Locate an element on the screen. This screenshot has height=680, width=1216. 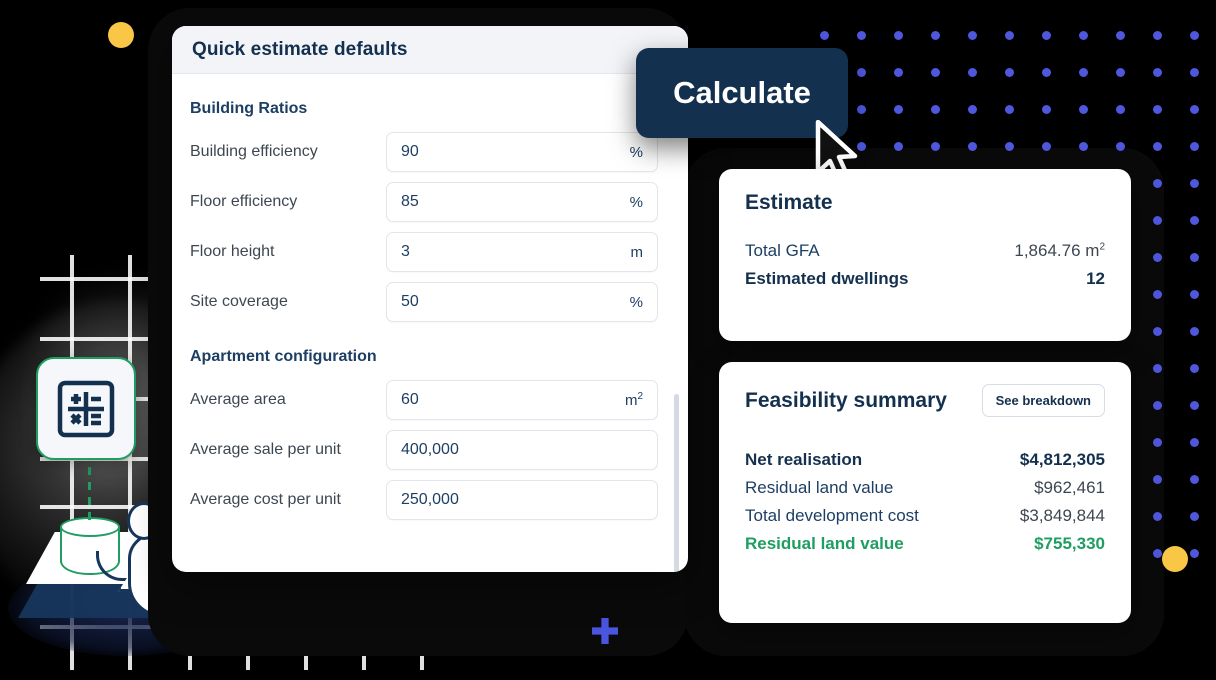
field-label: Building efficiency is located at coordinates (254, 151).